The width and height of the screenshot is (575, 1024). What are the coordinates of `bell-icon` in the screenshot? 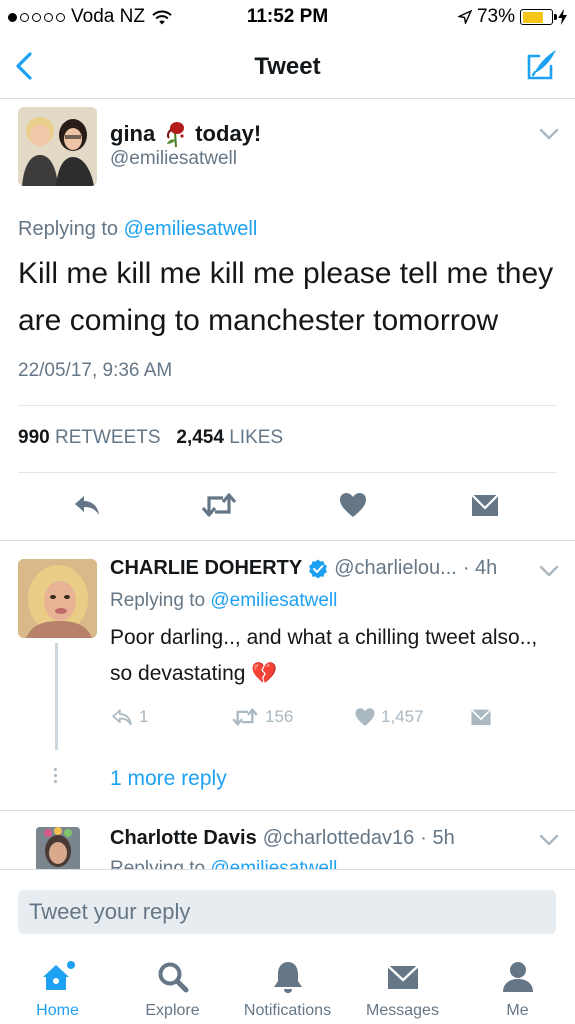 It's located at (287, 977).